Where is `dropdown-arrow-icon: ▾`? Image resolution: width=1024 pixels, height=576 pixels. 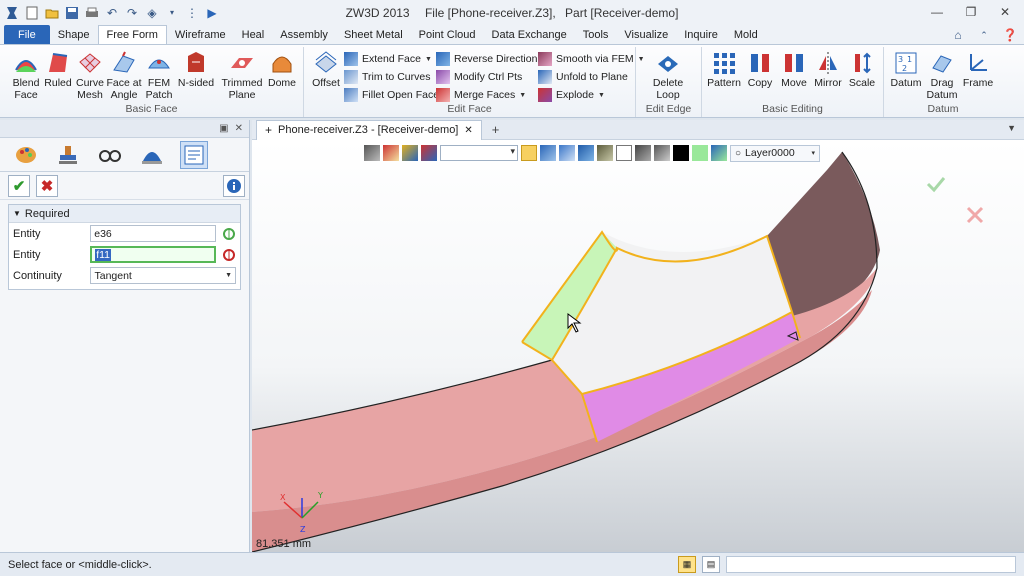 dropdown-arrow-icon: ▾ is located at coordinates (172, 13).